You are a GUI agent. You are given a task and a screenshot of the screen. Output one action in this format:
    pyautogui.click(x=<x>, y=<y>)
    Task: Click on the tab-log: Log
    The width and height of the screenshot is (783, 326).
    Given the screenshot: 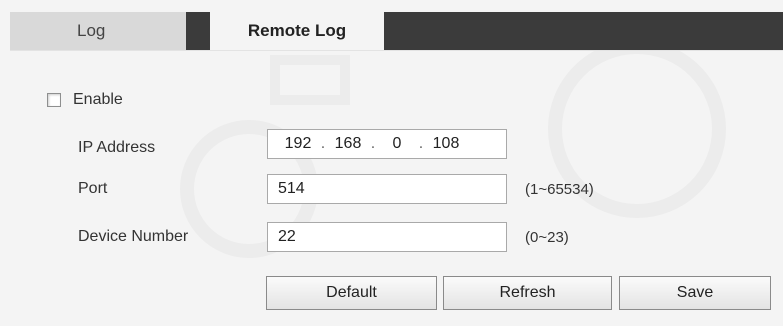 What is the action you would take?
    pyautogui.click(x=98, y=31)
    